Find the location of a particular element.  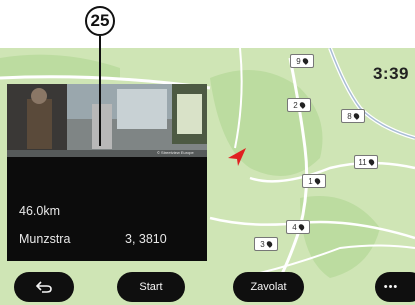

speed-camera-marker: 2 is located at coordinates (299, 105).